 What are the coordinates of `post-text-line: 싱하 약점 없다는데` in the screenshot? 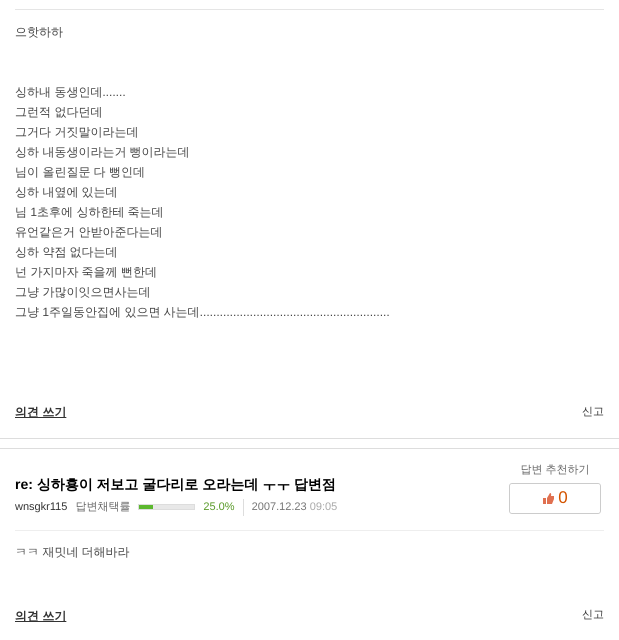 It's located at (67, 252).